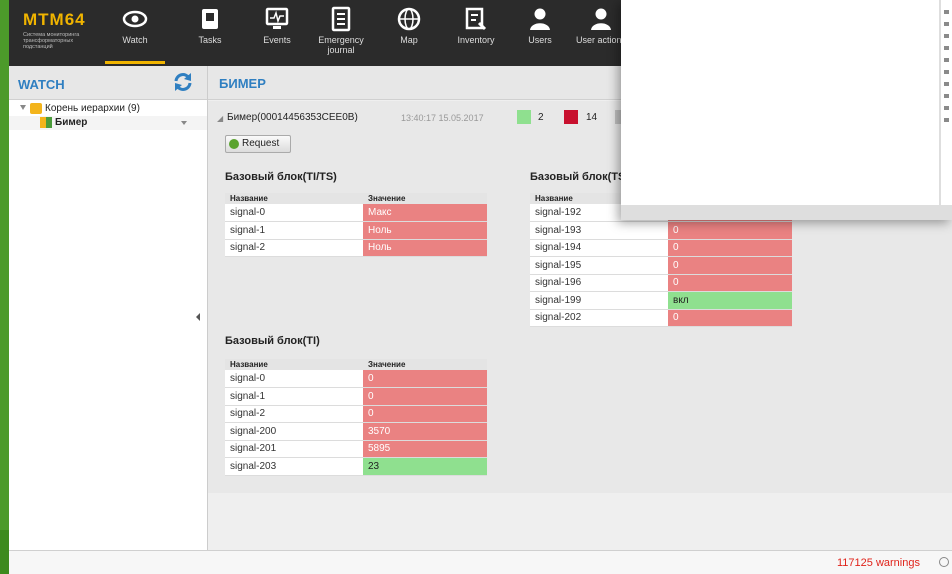  What do you see at coordinates (425, 466) in the screenshot?
I see `signal-value: 23` at bounding box center [425, 466].